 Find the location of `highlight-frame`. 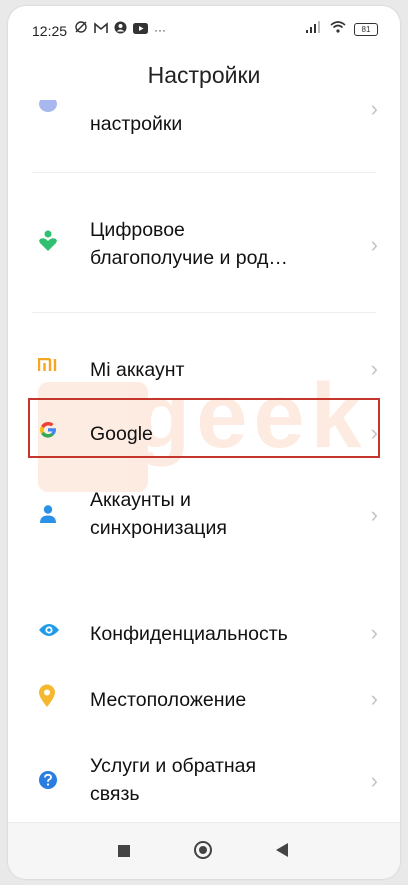

highlight-frame is located at coordinates (204, 428).